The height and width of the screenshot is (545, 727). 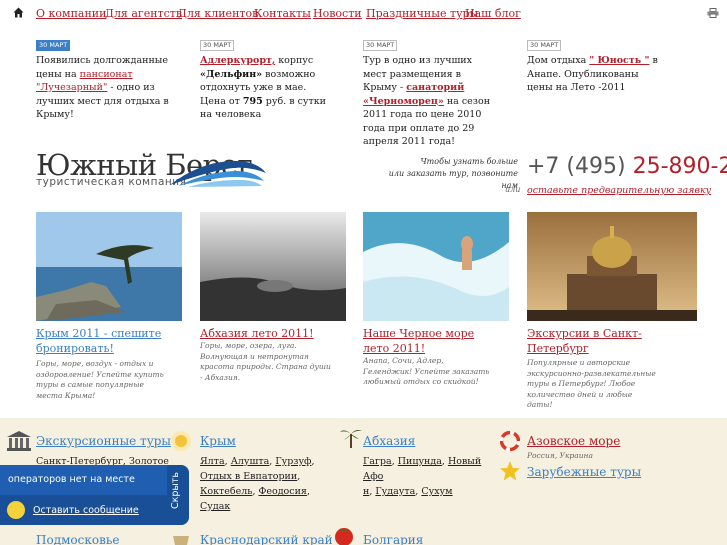 I want to click on print-icon, so click(x=713, y=13).